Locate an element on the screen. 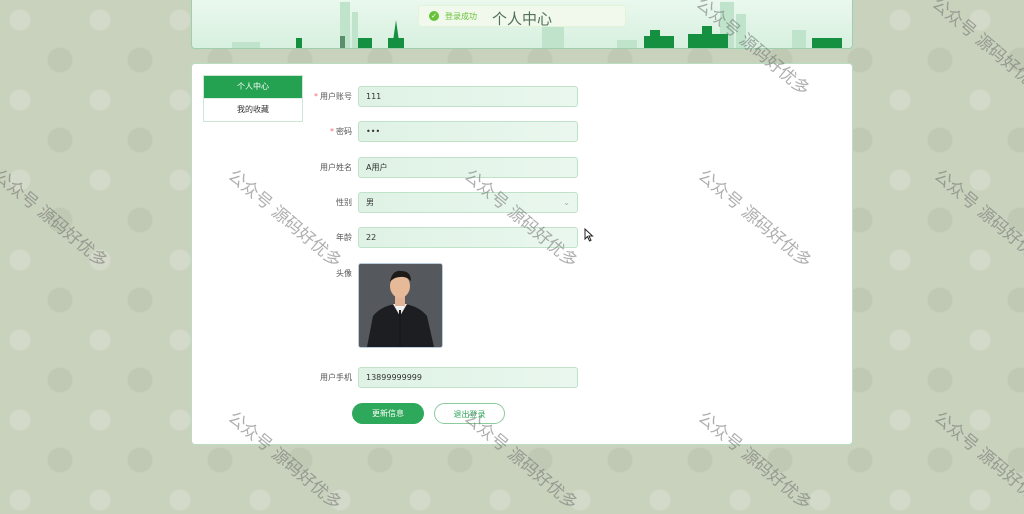 The height and width of the screenshot is (514, 1024). account-label: * 用户账号 is located at coordinates (333, 96).